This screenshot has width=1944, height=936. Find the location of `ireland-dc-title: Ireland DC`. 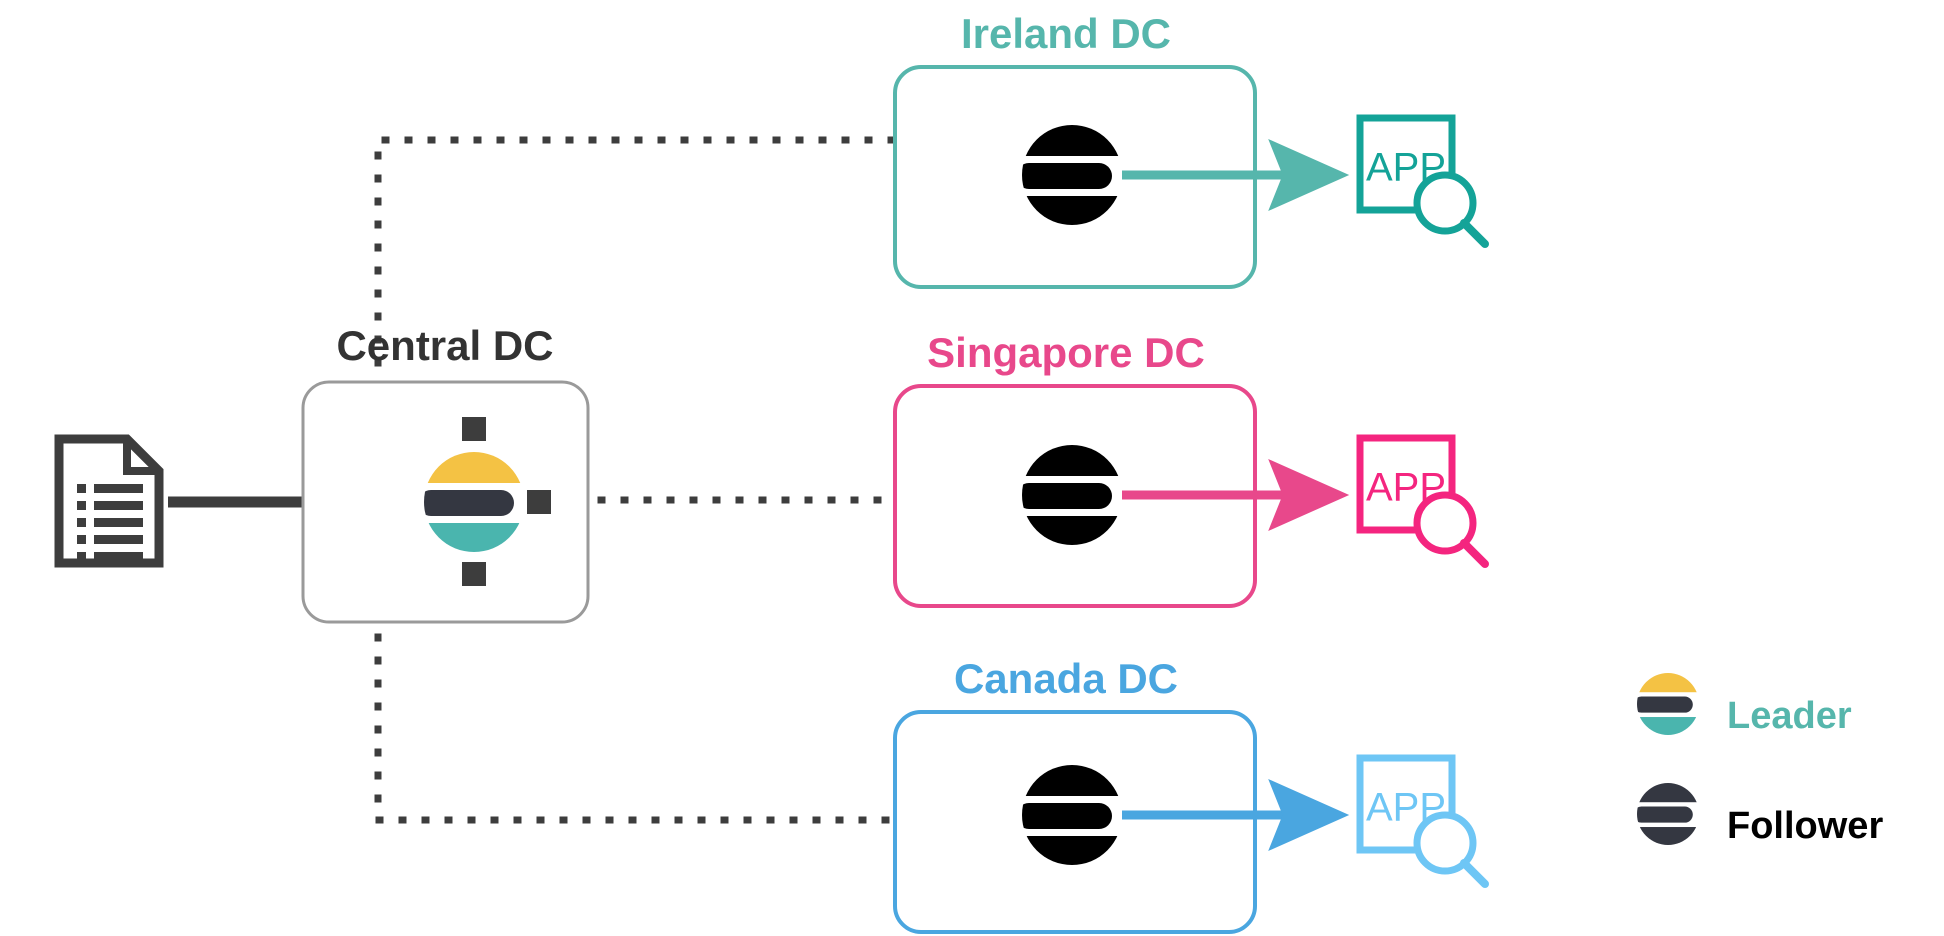

ireland-dc-title: Ireland DC is located at coordinates (1066, 33).